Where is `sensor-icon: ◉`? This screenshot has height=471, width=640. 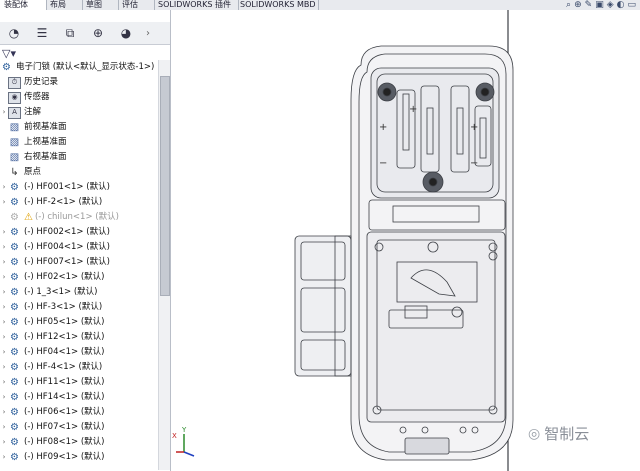
sensor-icon: ◉ is located at coordinates (14, 97).